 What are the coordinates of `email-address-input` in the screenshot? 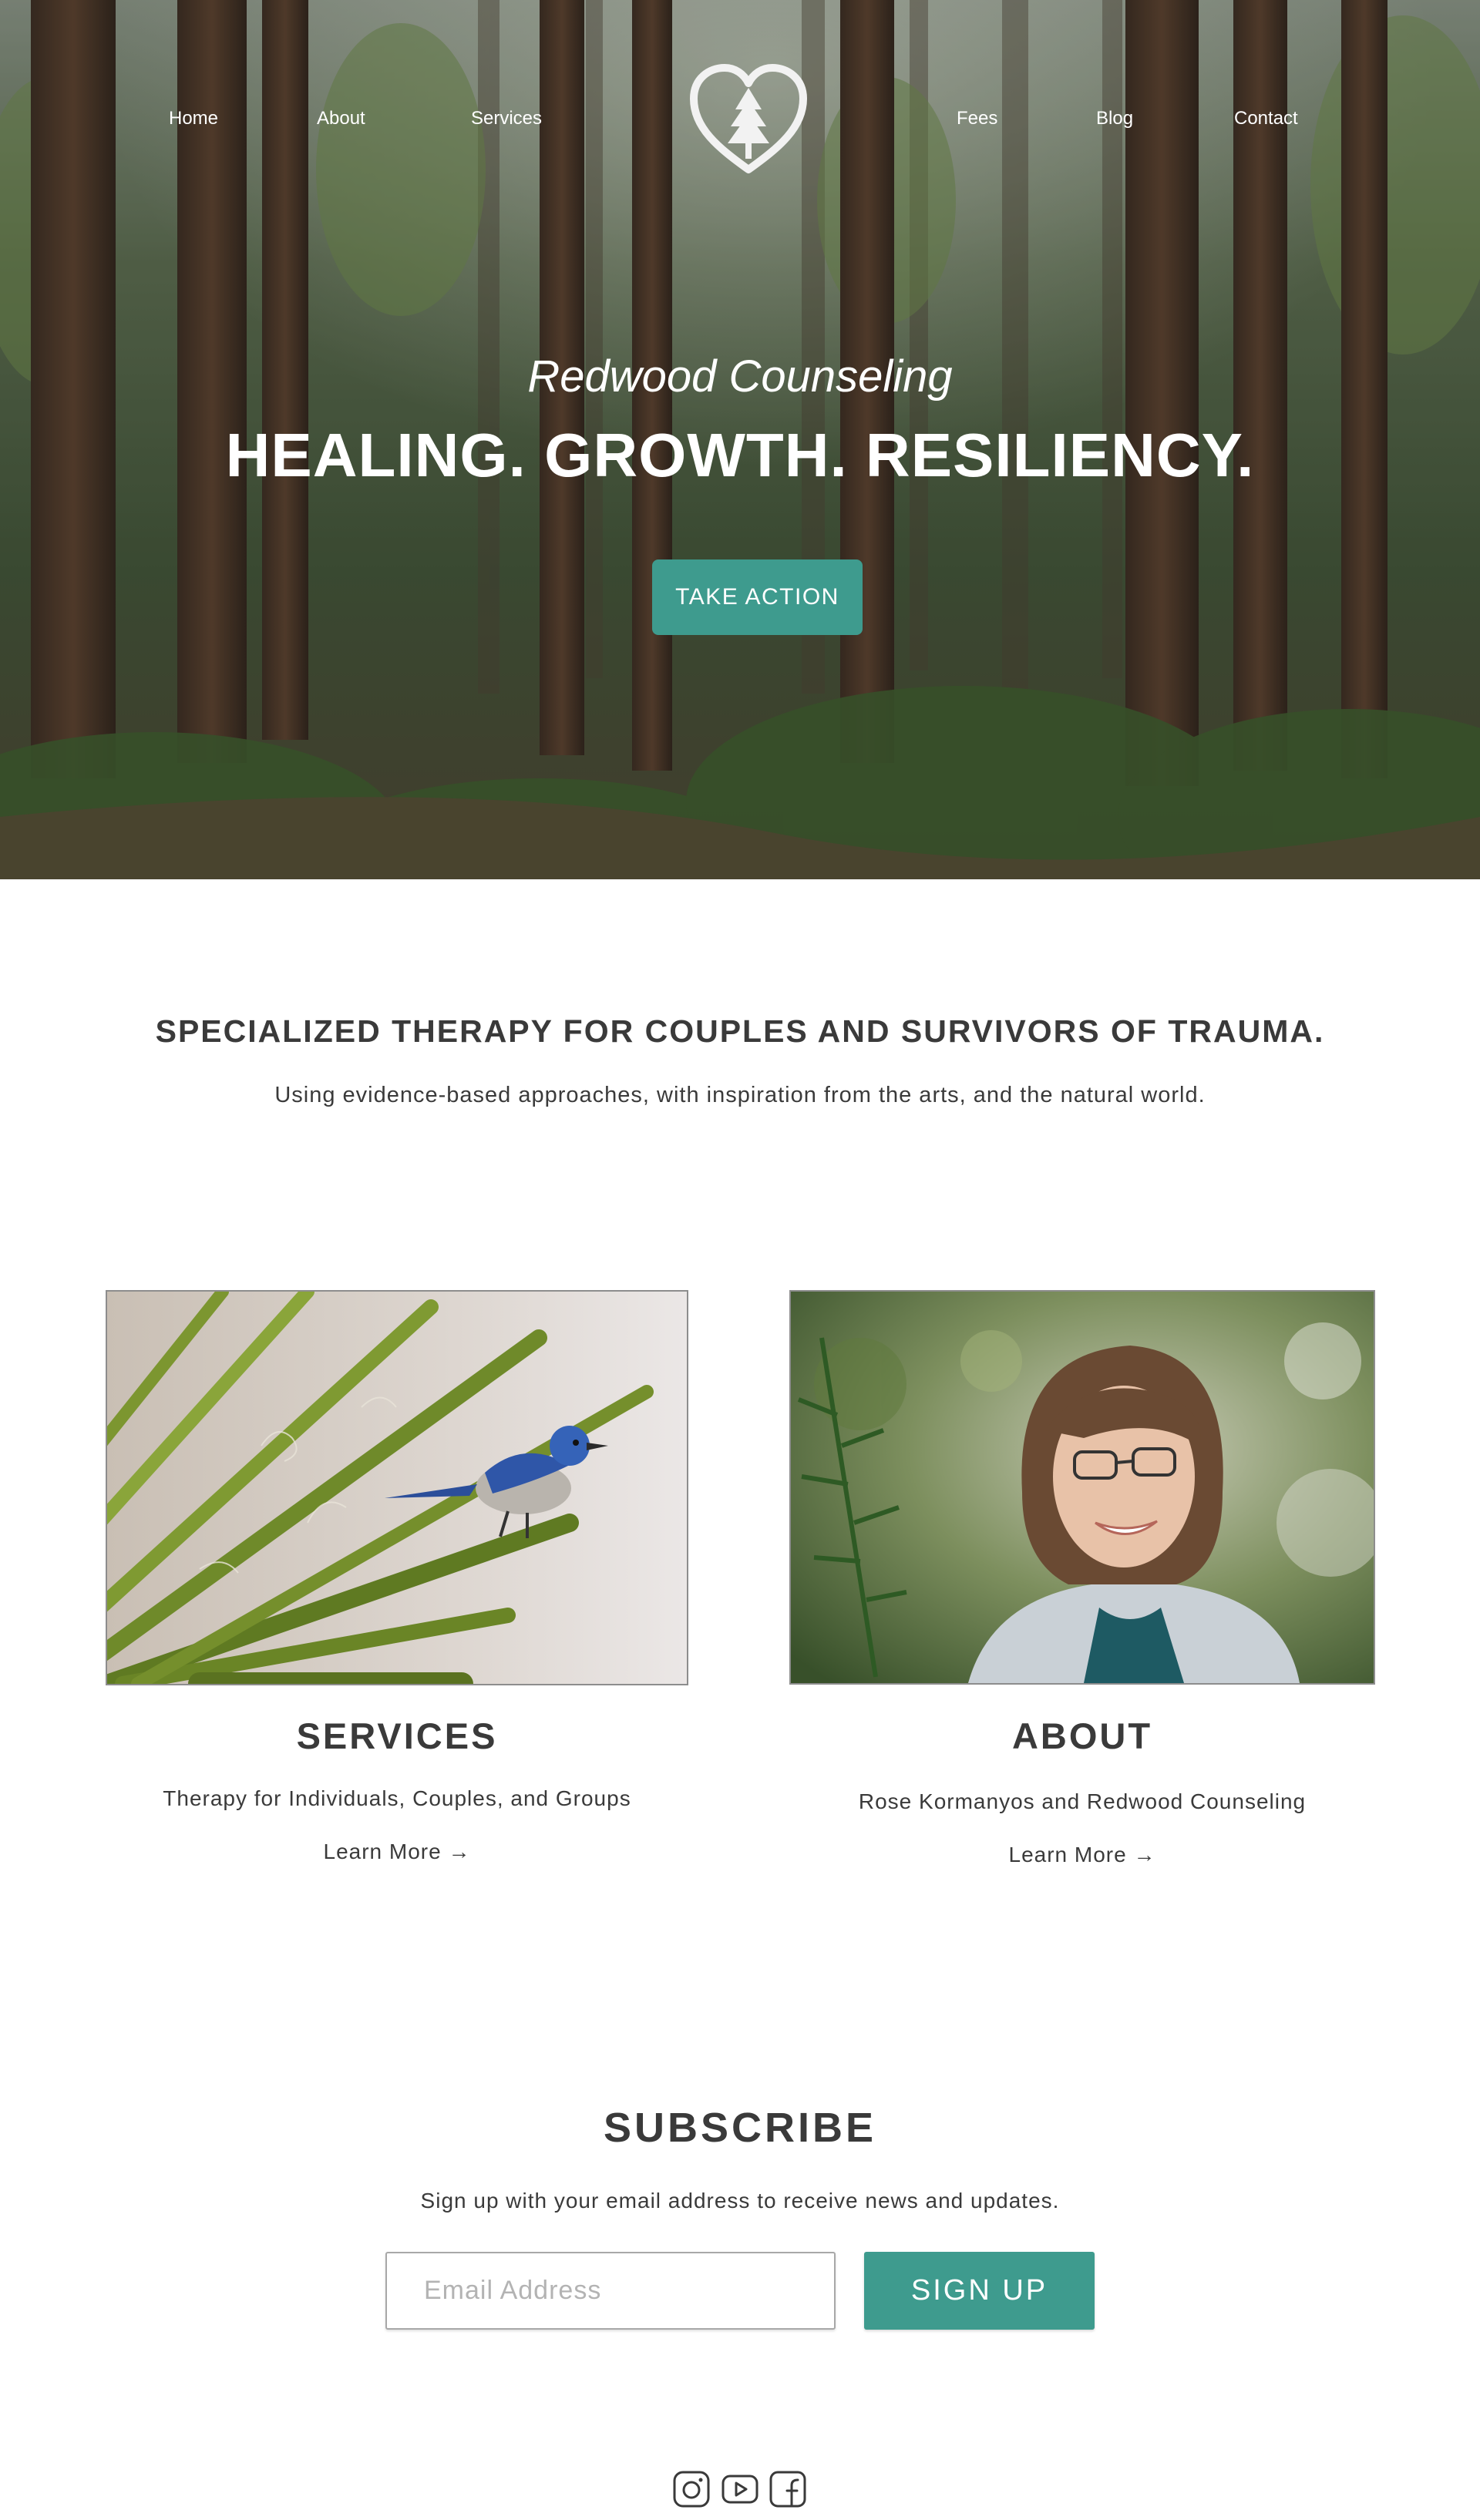 It's located at (610, 2291).